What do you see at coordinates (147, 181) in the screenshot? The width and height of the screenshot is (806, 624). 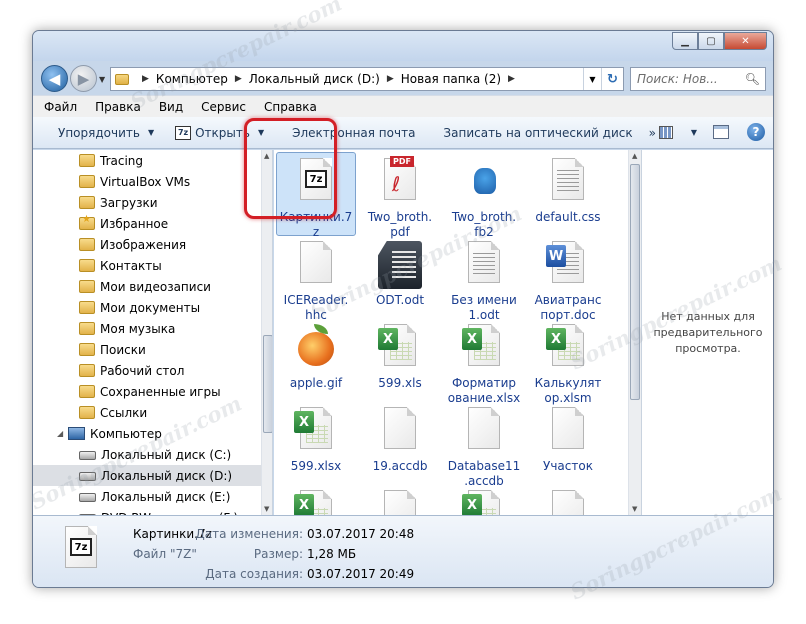 I see `sidebar-item: VirtualBox VMs` at bounding box center [147, 181].